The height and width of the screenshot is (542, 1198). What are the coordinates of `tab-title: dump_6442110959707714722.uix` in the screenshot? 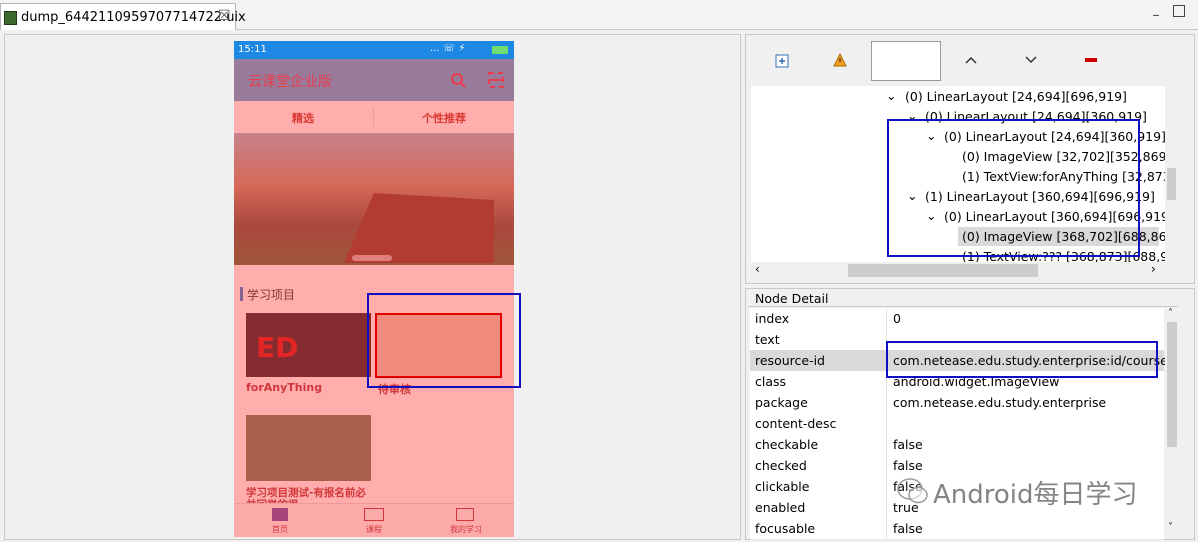 It's located at (133, 17).